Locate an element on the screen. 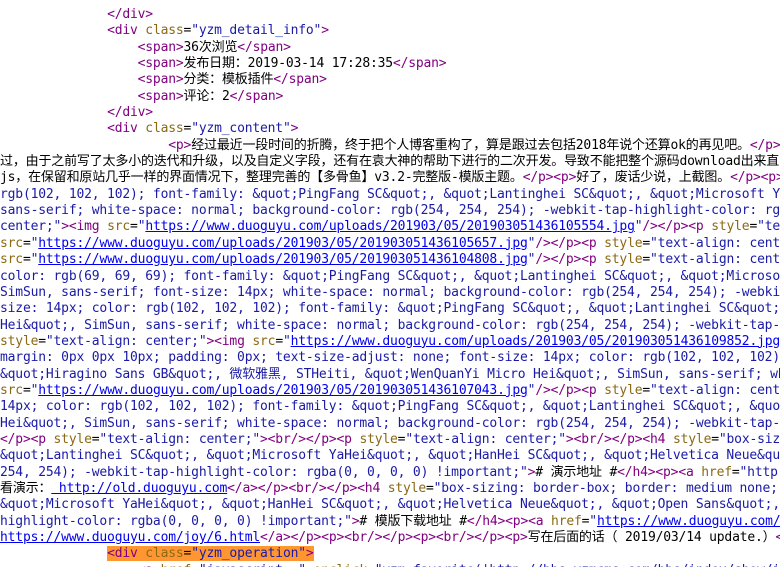 The width and height of the screenshot is (780, 567). source-line: <span>分类：模板插件</span> is located at coordinates (390, 80).